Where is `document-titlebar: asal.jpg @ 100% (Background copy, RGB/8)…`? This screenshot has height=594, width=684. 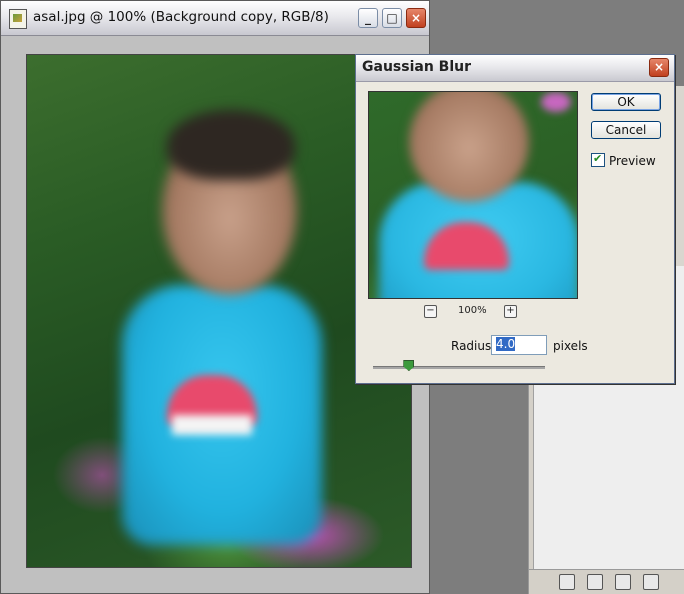
document-titlebar: asal.jpg @ 100% (Background copy, RGB/8)… is located at coordinates (215, 18).